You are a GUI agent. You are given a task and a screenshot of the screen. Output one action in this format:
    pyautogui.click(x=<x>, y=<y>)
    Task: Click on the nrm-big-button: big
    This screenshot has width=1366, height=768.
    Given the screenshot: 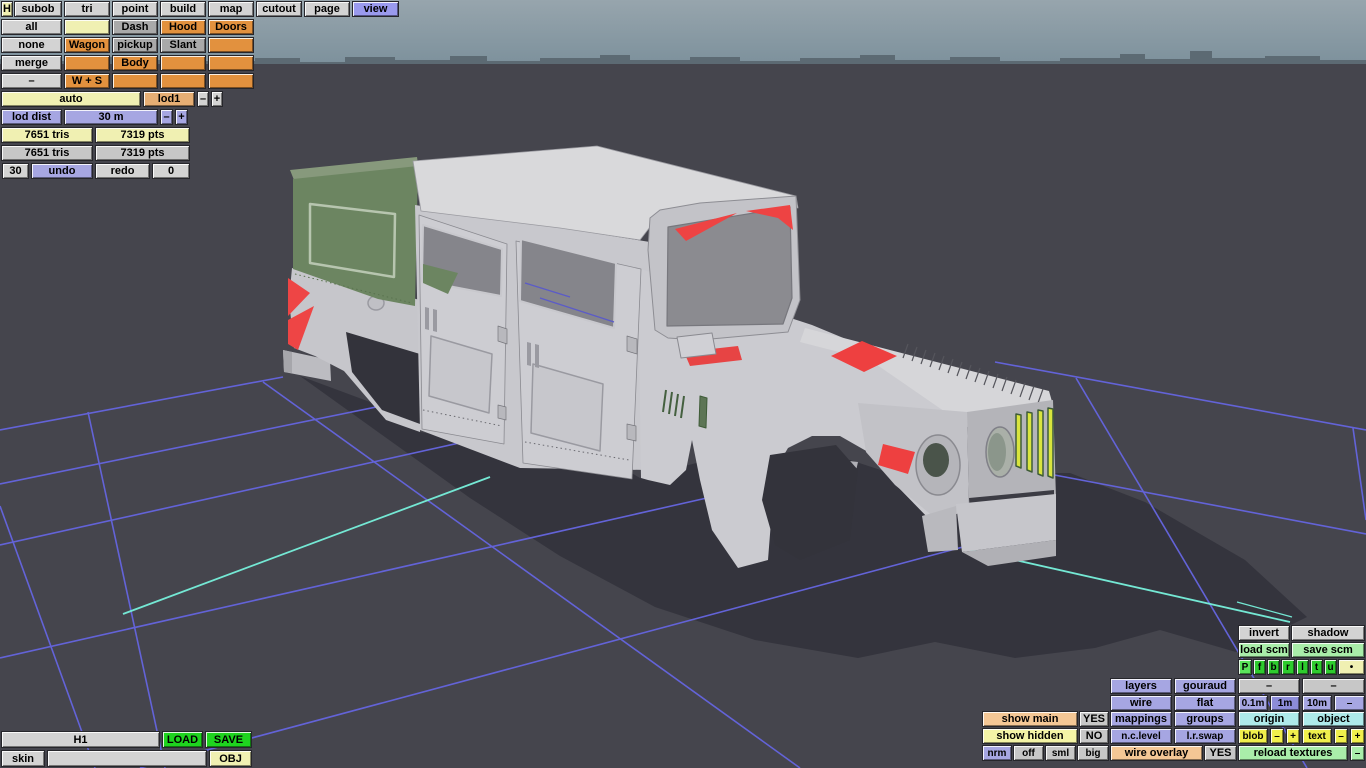 What is the action you would take?
    pyautogui.click(x=1093, y=753)
    